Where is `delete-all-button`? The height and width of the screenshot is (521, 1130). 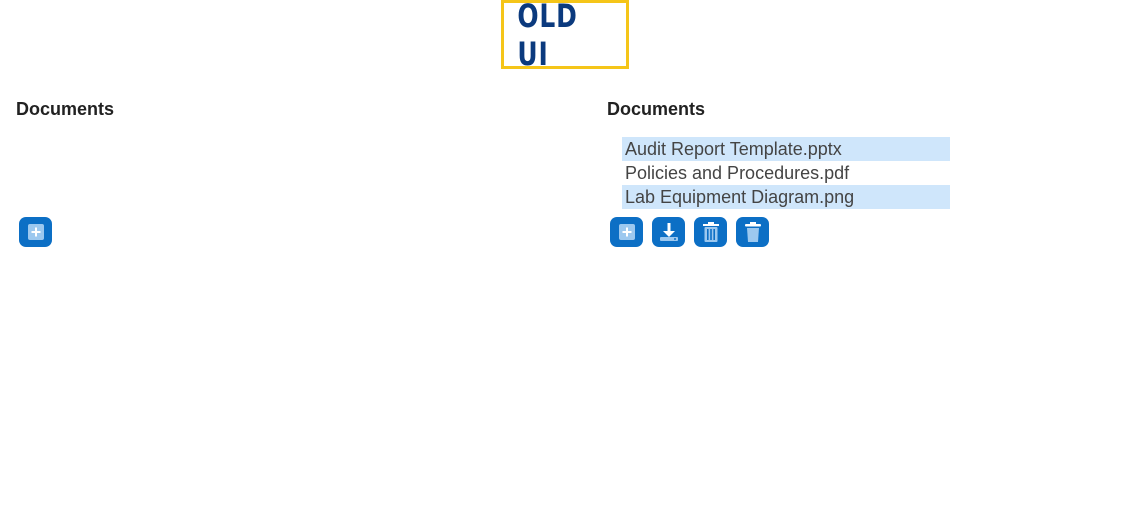
delete-all-button is located at coordinates (710, 232).